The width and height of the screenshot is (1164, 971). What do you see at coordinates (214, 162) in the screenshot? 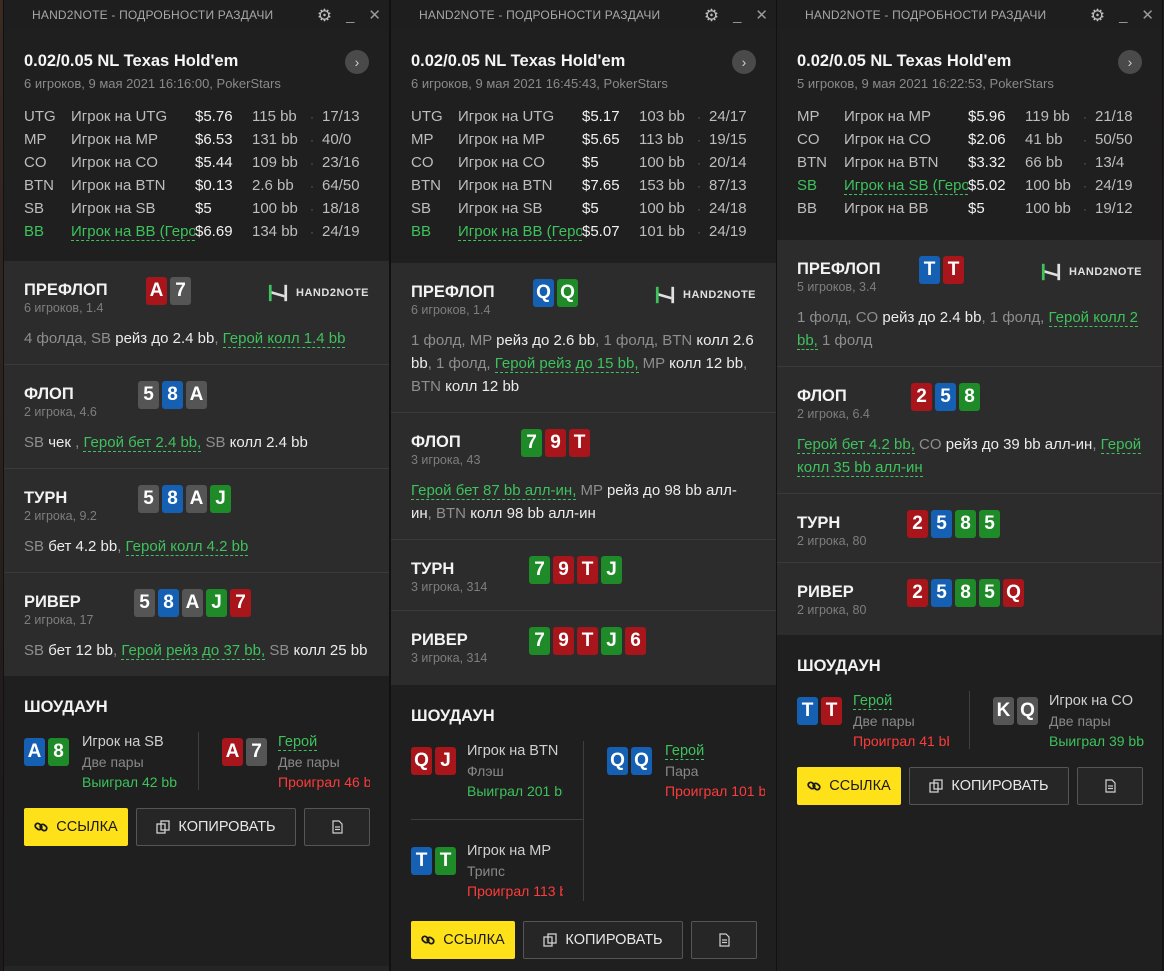
I see `player-stack: $5.44` at bounding box center [214, 162].